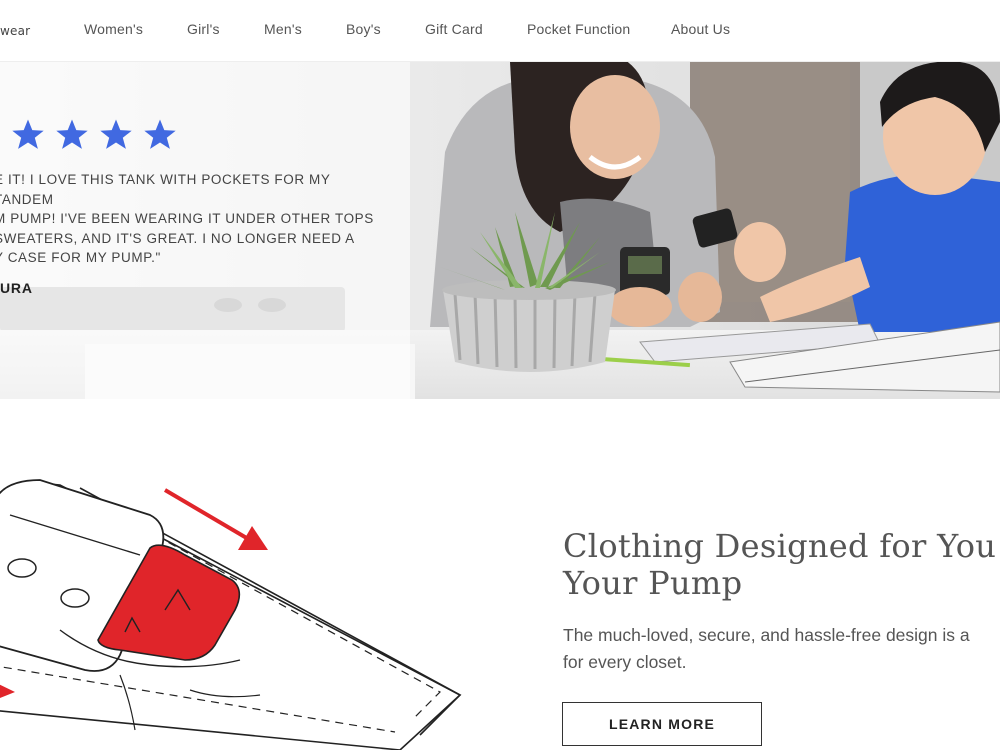 The width and height of the screenshot is (1000, 750). I want to click on nav-item-about-us: About Us, so click(700, 29).